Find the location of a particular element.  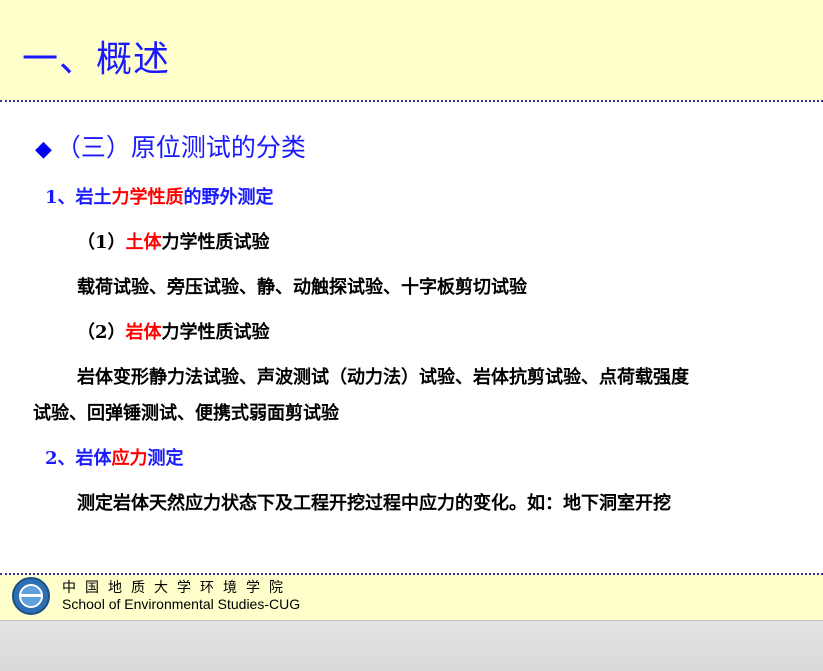

sub-item-1-prefix: （1） is located at coordinates (101, 242).